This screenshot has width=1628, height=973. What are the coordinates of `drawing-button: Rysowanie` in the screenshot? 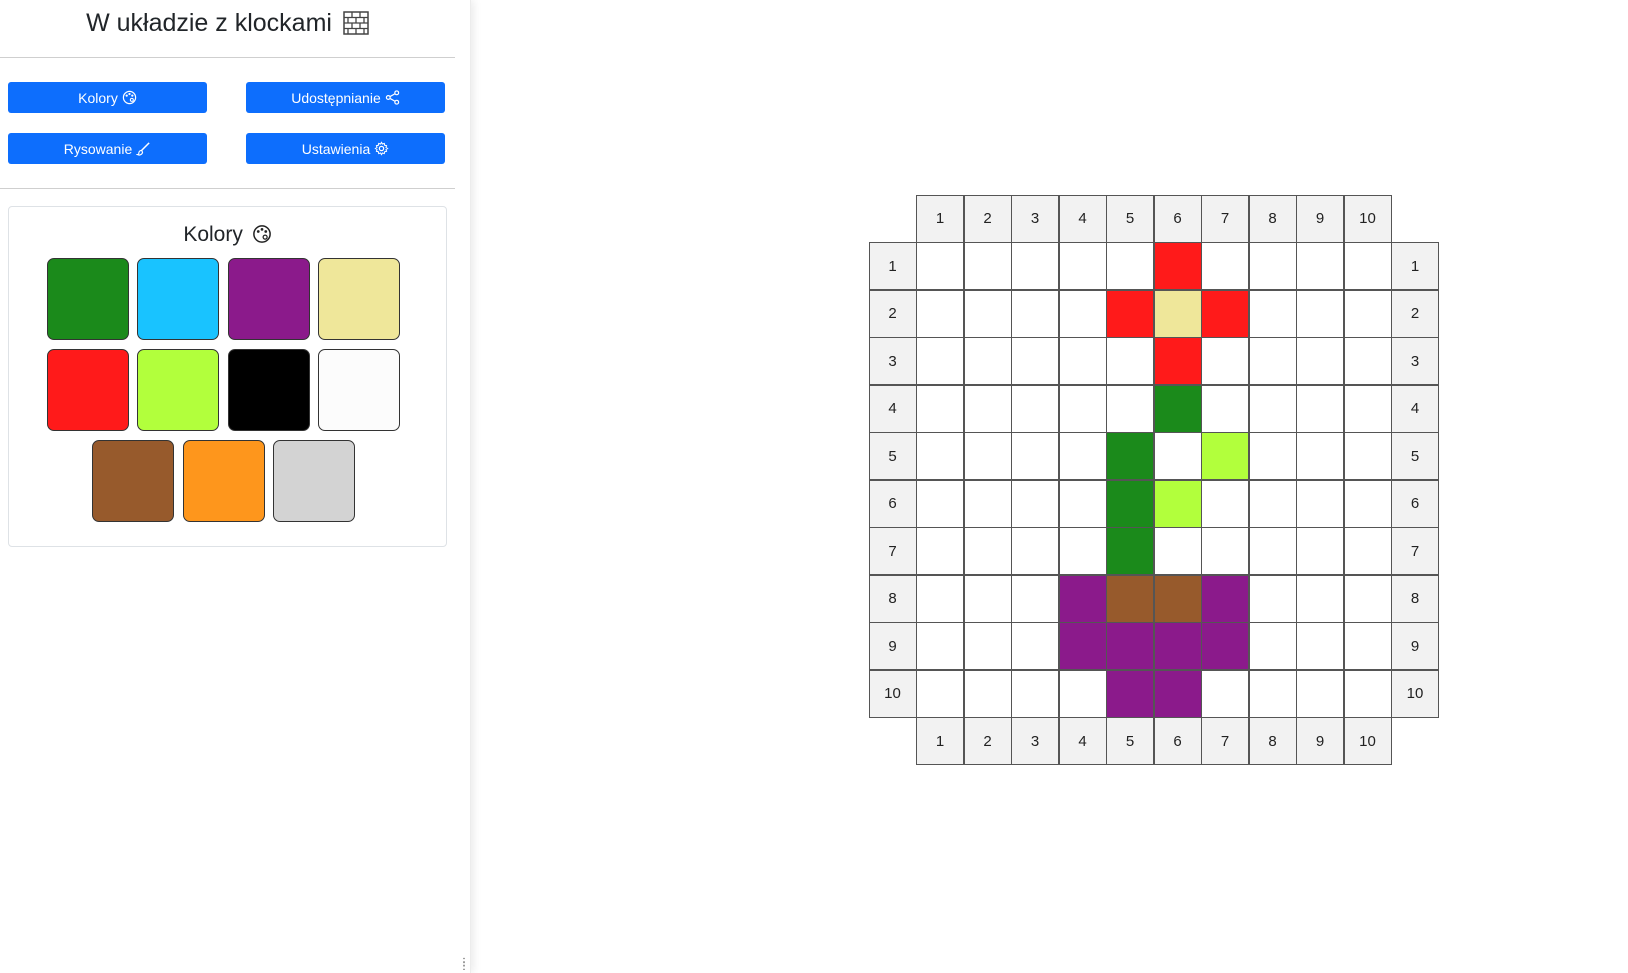 It's located at (107, 148).